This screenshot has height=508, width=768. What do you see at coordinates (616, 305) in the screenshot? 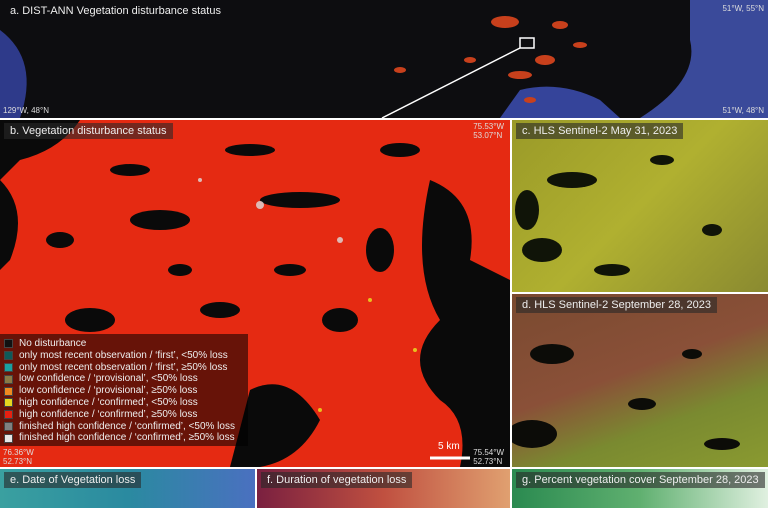
I see `panel-d-title: d. HLS Sentinel-2 September 28, 2023` at bounding box center [616, 305].